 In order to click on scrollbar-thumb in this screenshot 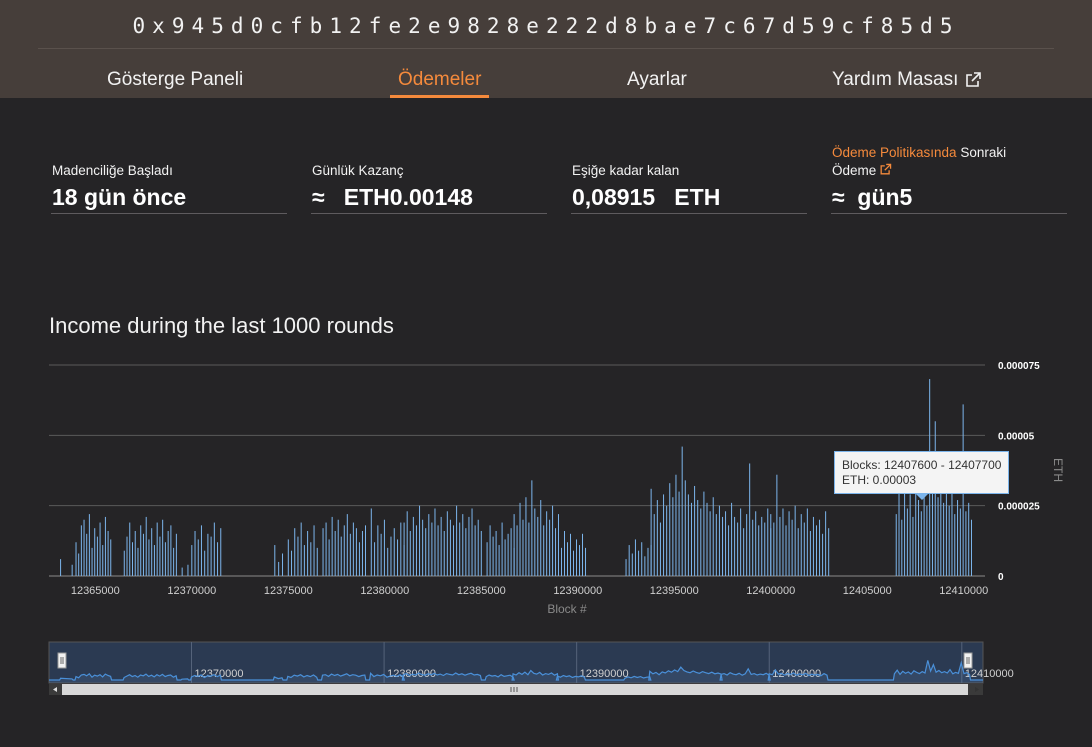, I will do `click(515, 689)`.